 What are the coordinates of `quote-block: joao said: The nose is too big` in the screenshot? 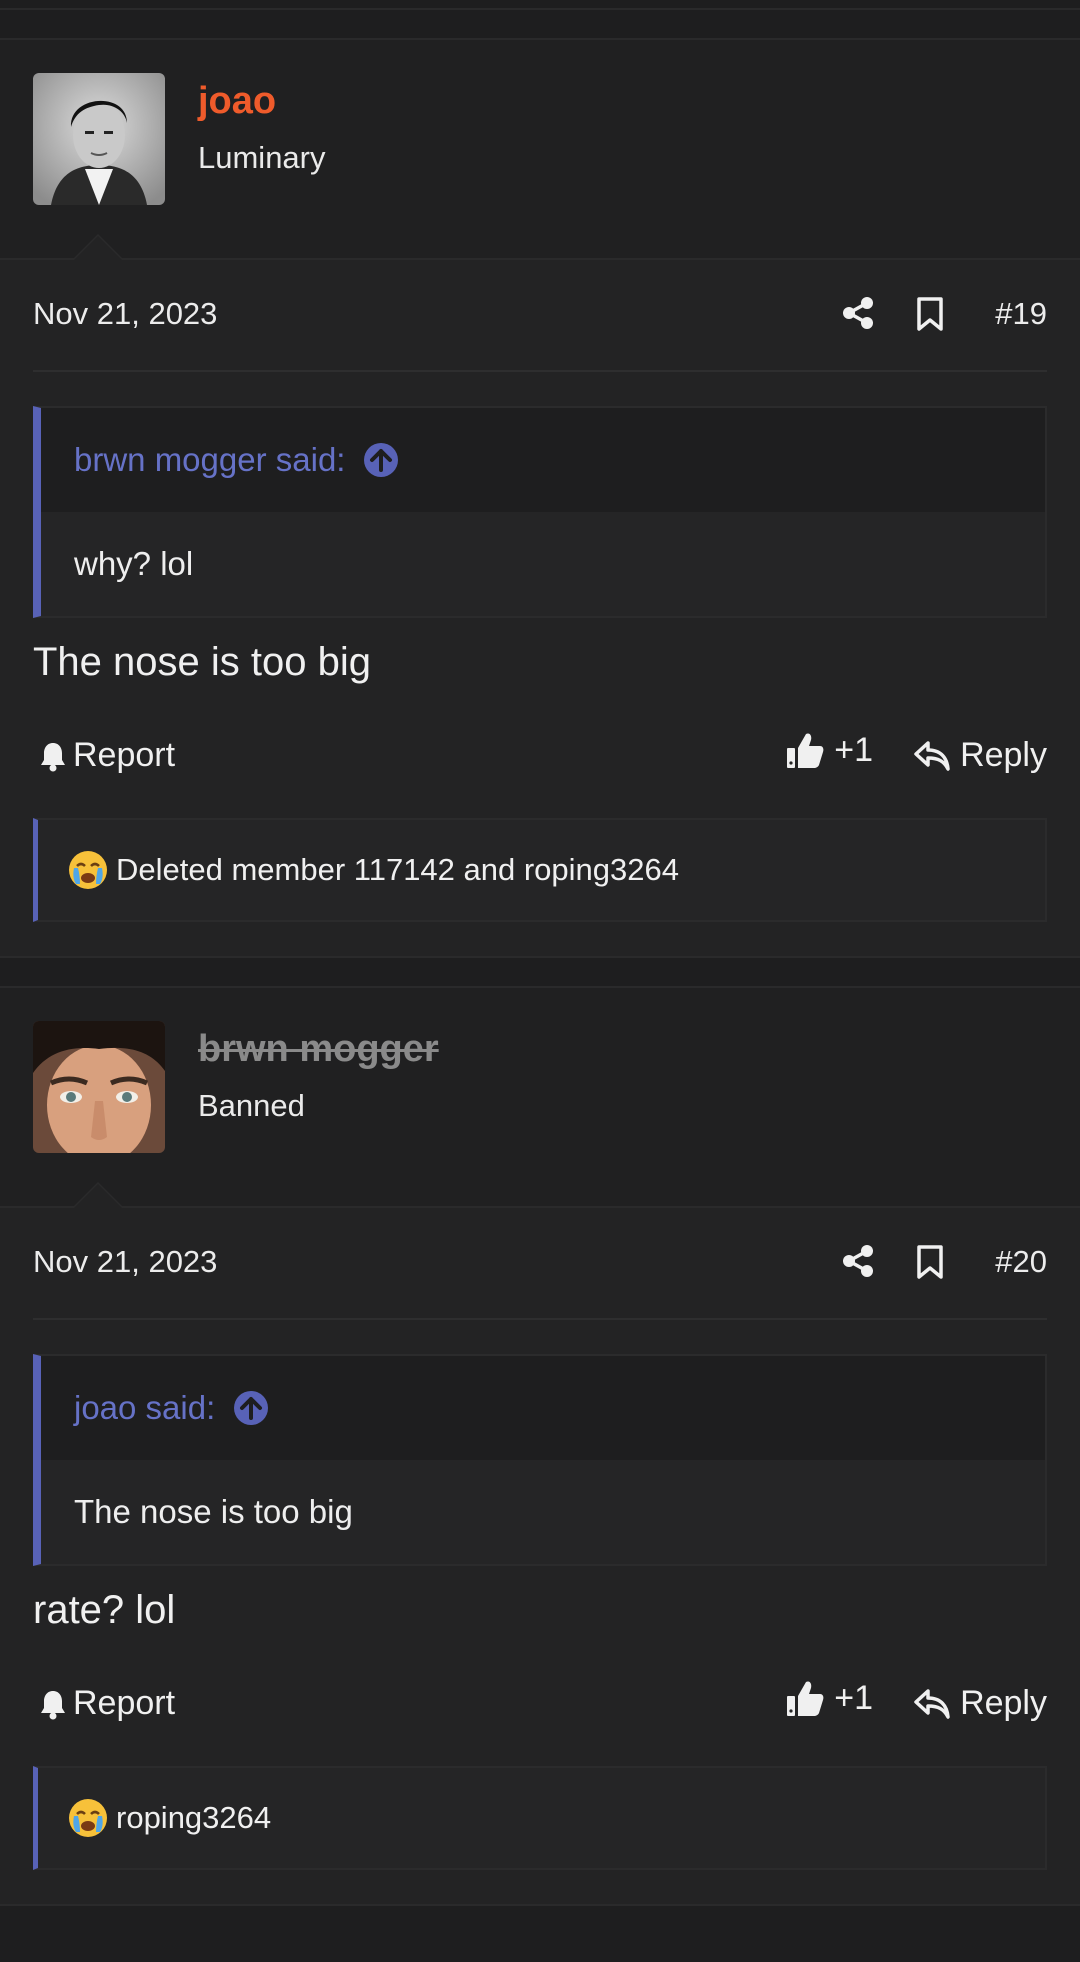 It's located at (540, 1460).